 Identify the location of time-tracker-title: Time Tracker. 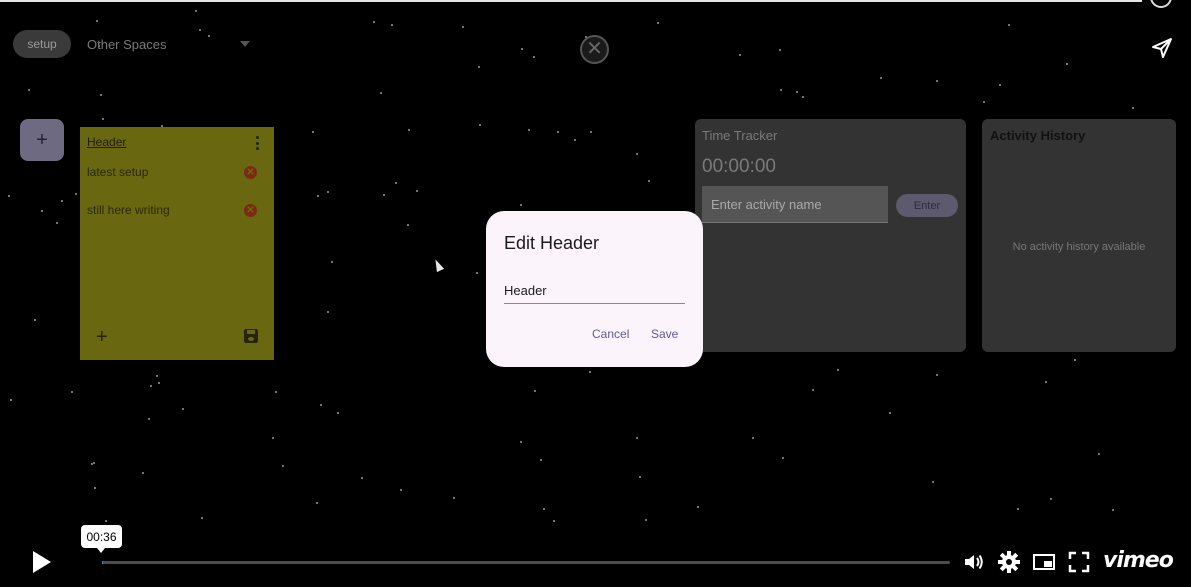
(740, 135).